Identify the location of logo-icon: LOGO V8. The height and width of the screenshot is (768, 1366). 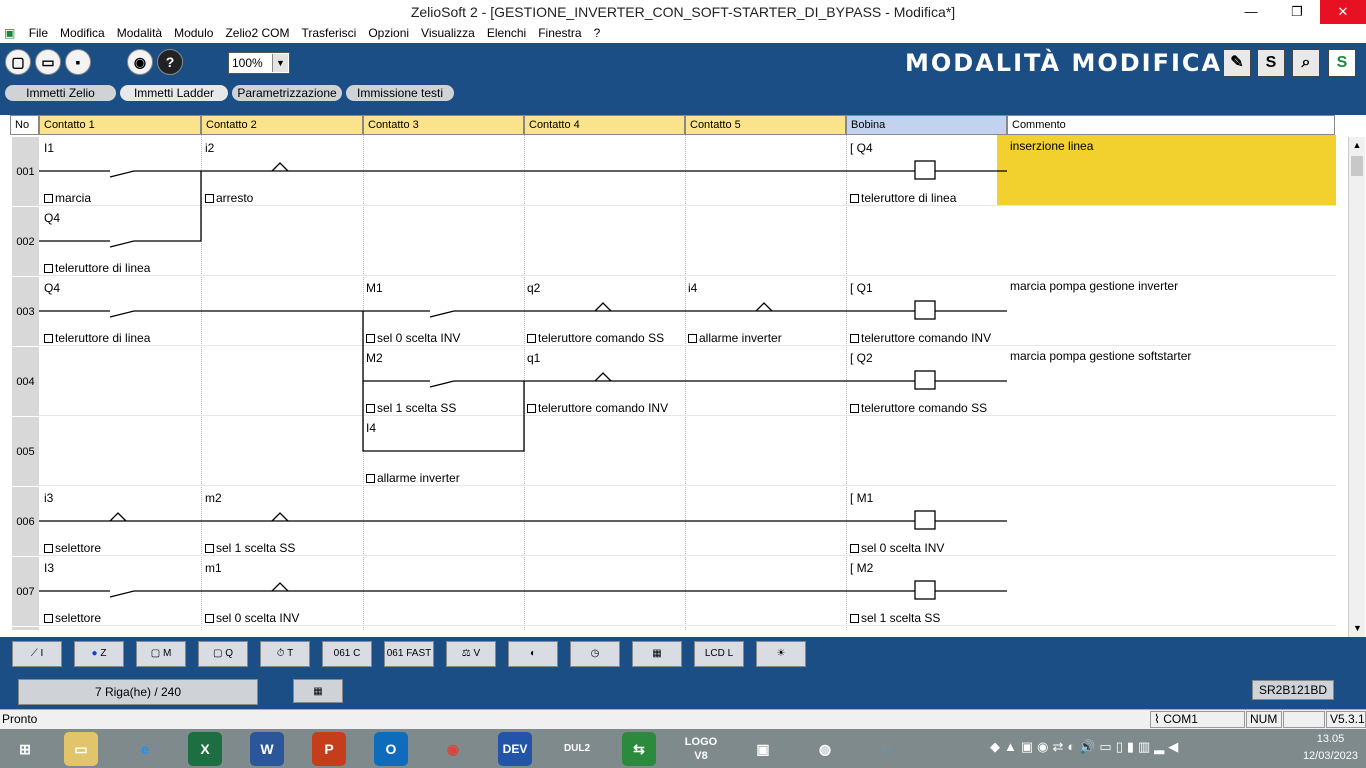
(701, 749).